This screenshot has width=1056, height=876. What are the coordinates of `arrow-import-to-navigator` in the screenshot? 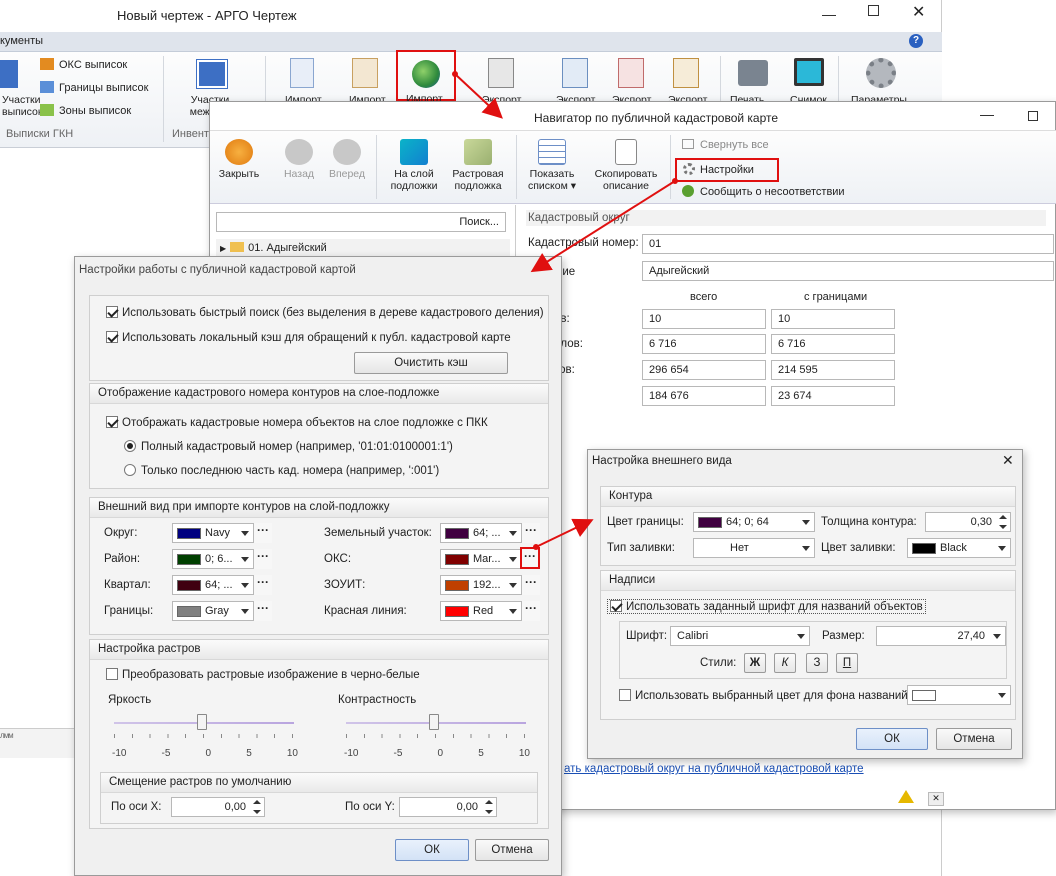 It's located at (478, 96).